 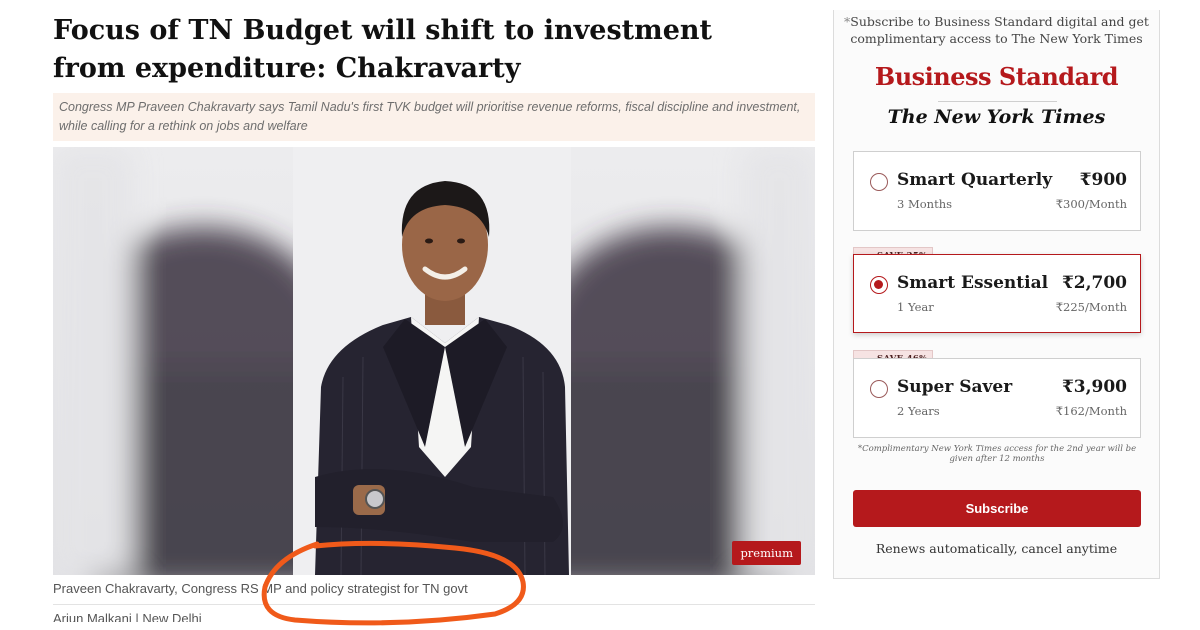 I want to click on article-byline: Arjun Malkani | New Delhi, so click(x=127, y=617).